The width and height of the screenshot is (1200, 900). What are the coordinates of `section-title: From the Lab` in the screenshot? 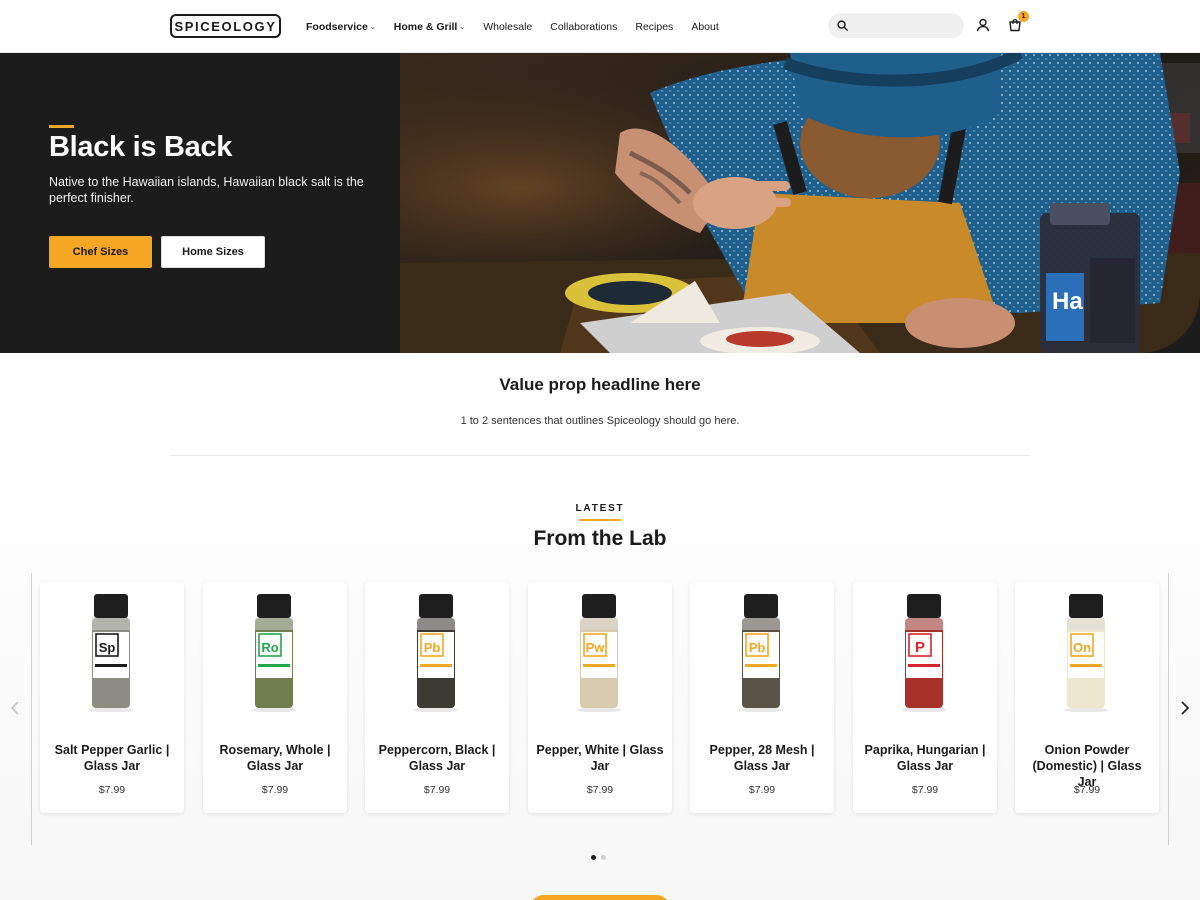 It's located at (600, 538).